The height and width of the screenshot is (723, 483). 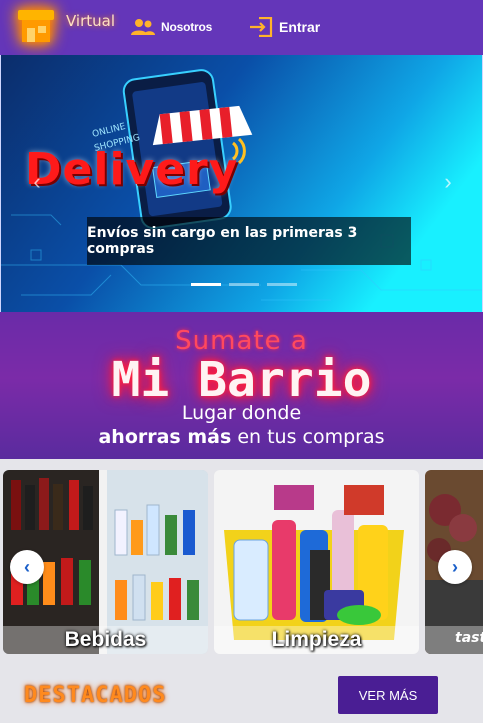 I want to click on nav-link-nosotros: Nosotros, so click(x=171, y=27).